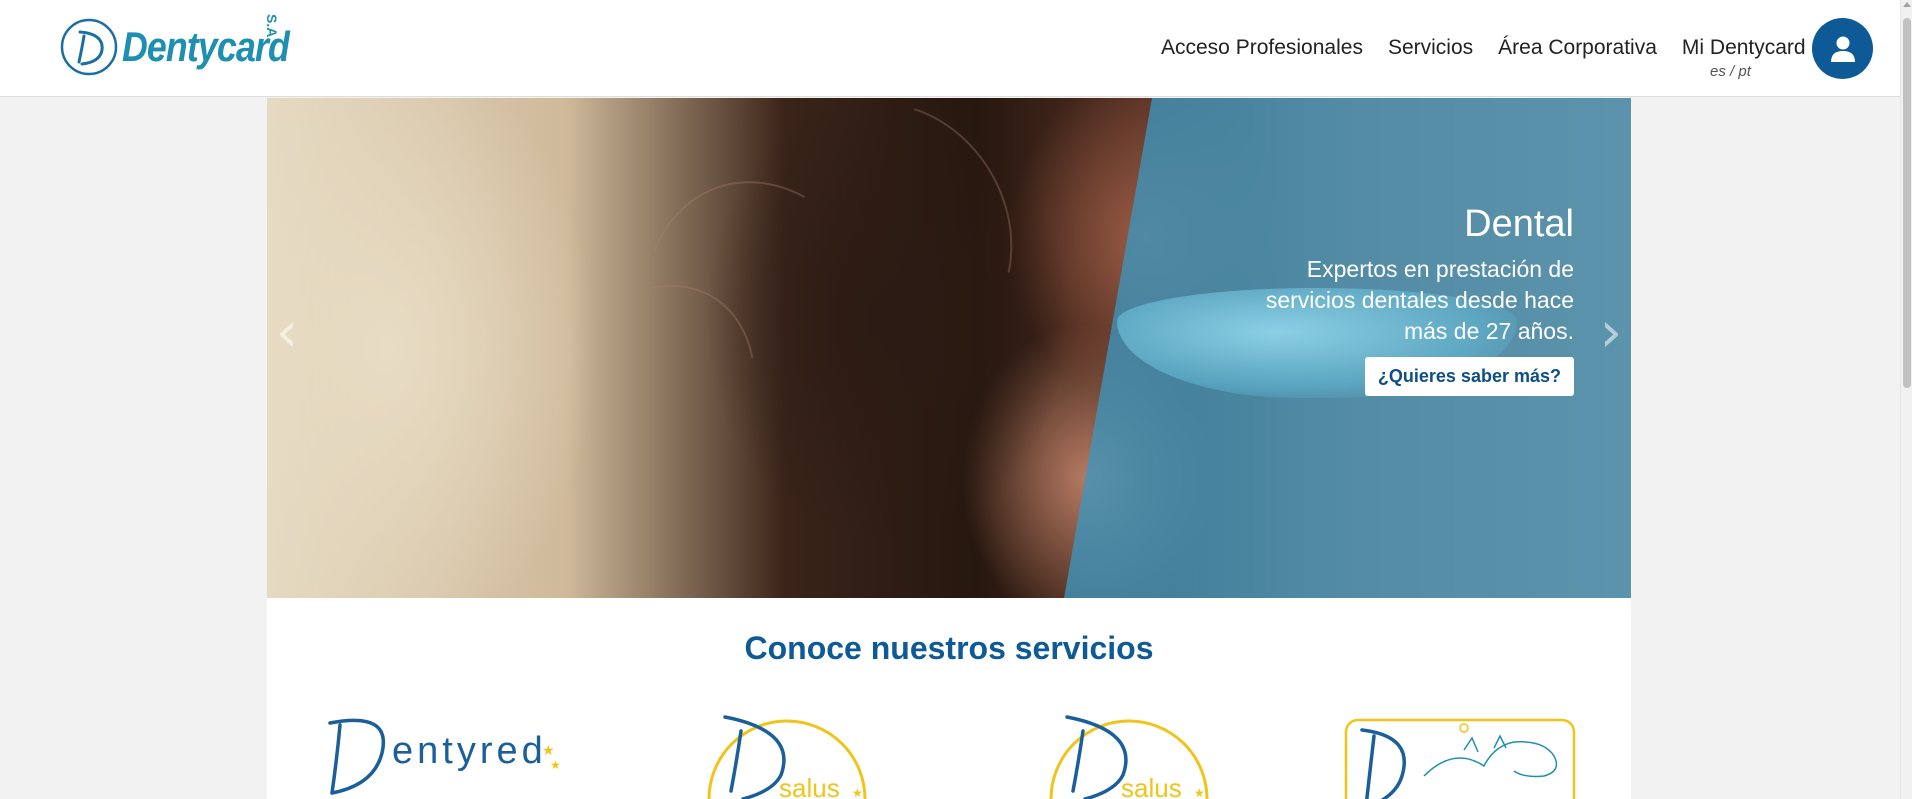 Image resolution: width=1912 pixels, height=799 pixels. What do you see at coordinates (1907, 203) in the screenshot?
I see `scrollbar-thumb` at bounding box center [1907, 203].